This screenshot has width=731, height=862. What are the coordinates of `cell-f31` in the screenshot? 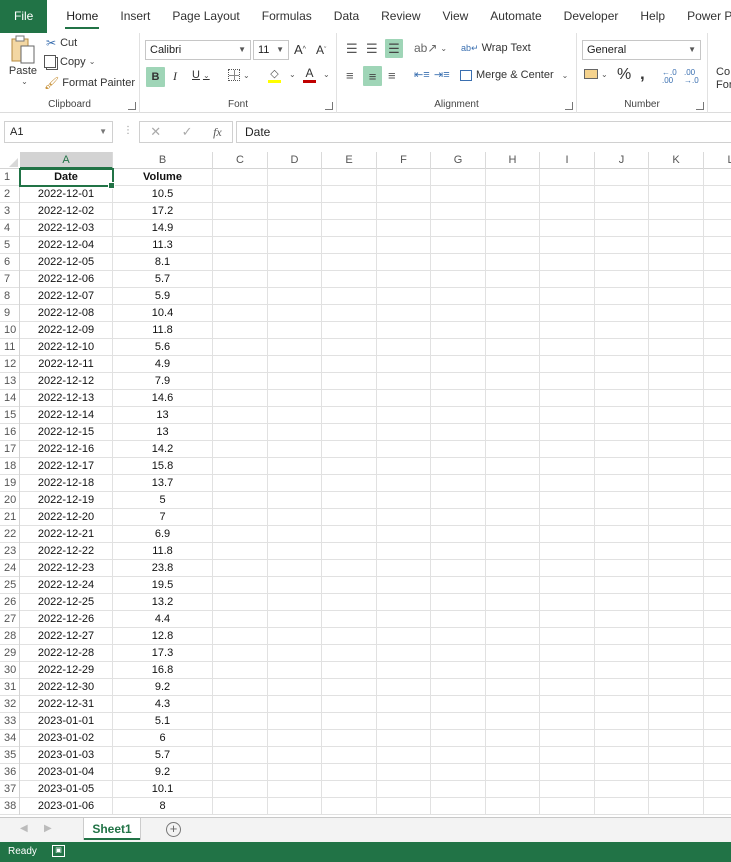 It's located at (404, 687).